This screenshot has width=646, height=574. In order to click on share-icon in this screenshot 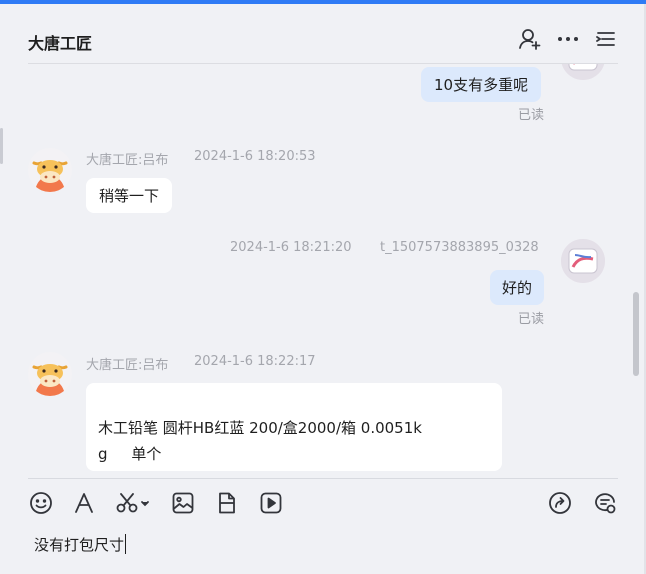, I will do `click(560, 503)`.